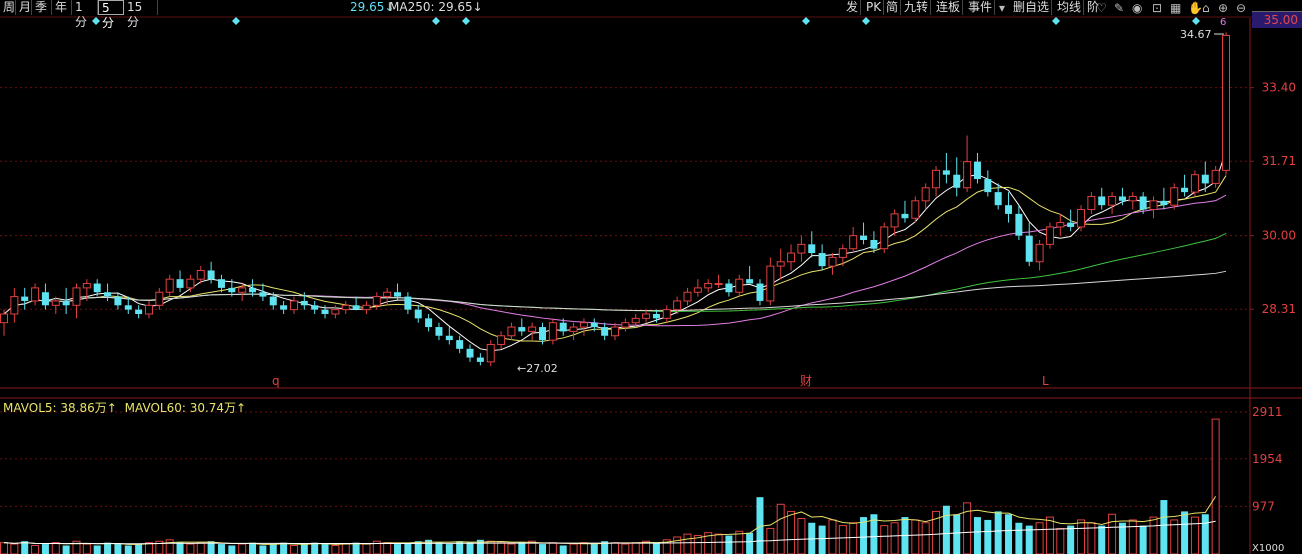  What do you see at coordinates (893, 7) in the screenshot?
I see `simple-button: 简` at bounding box center [893, 7].